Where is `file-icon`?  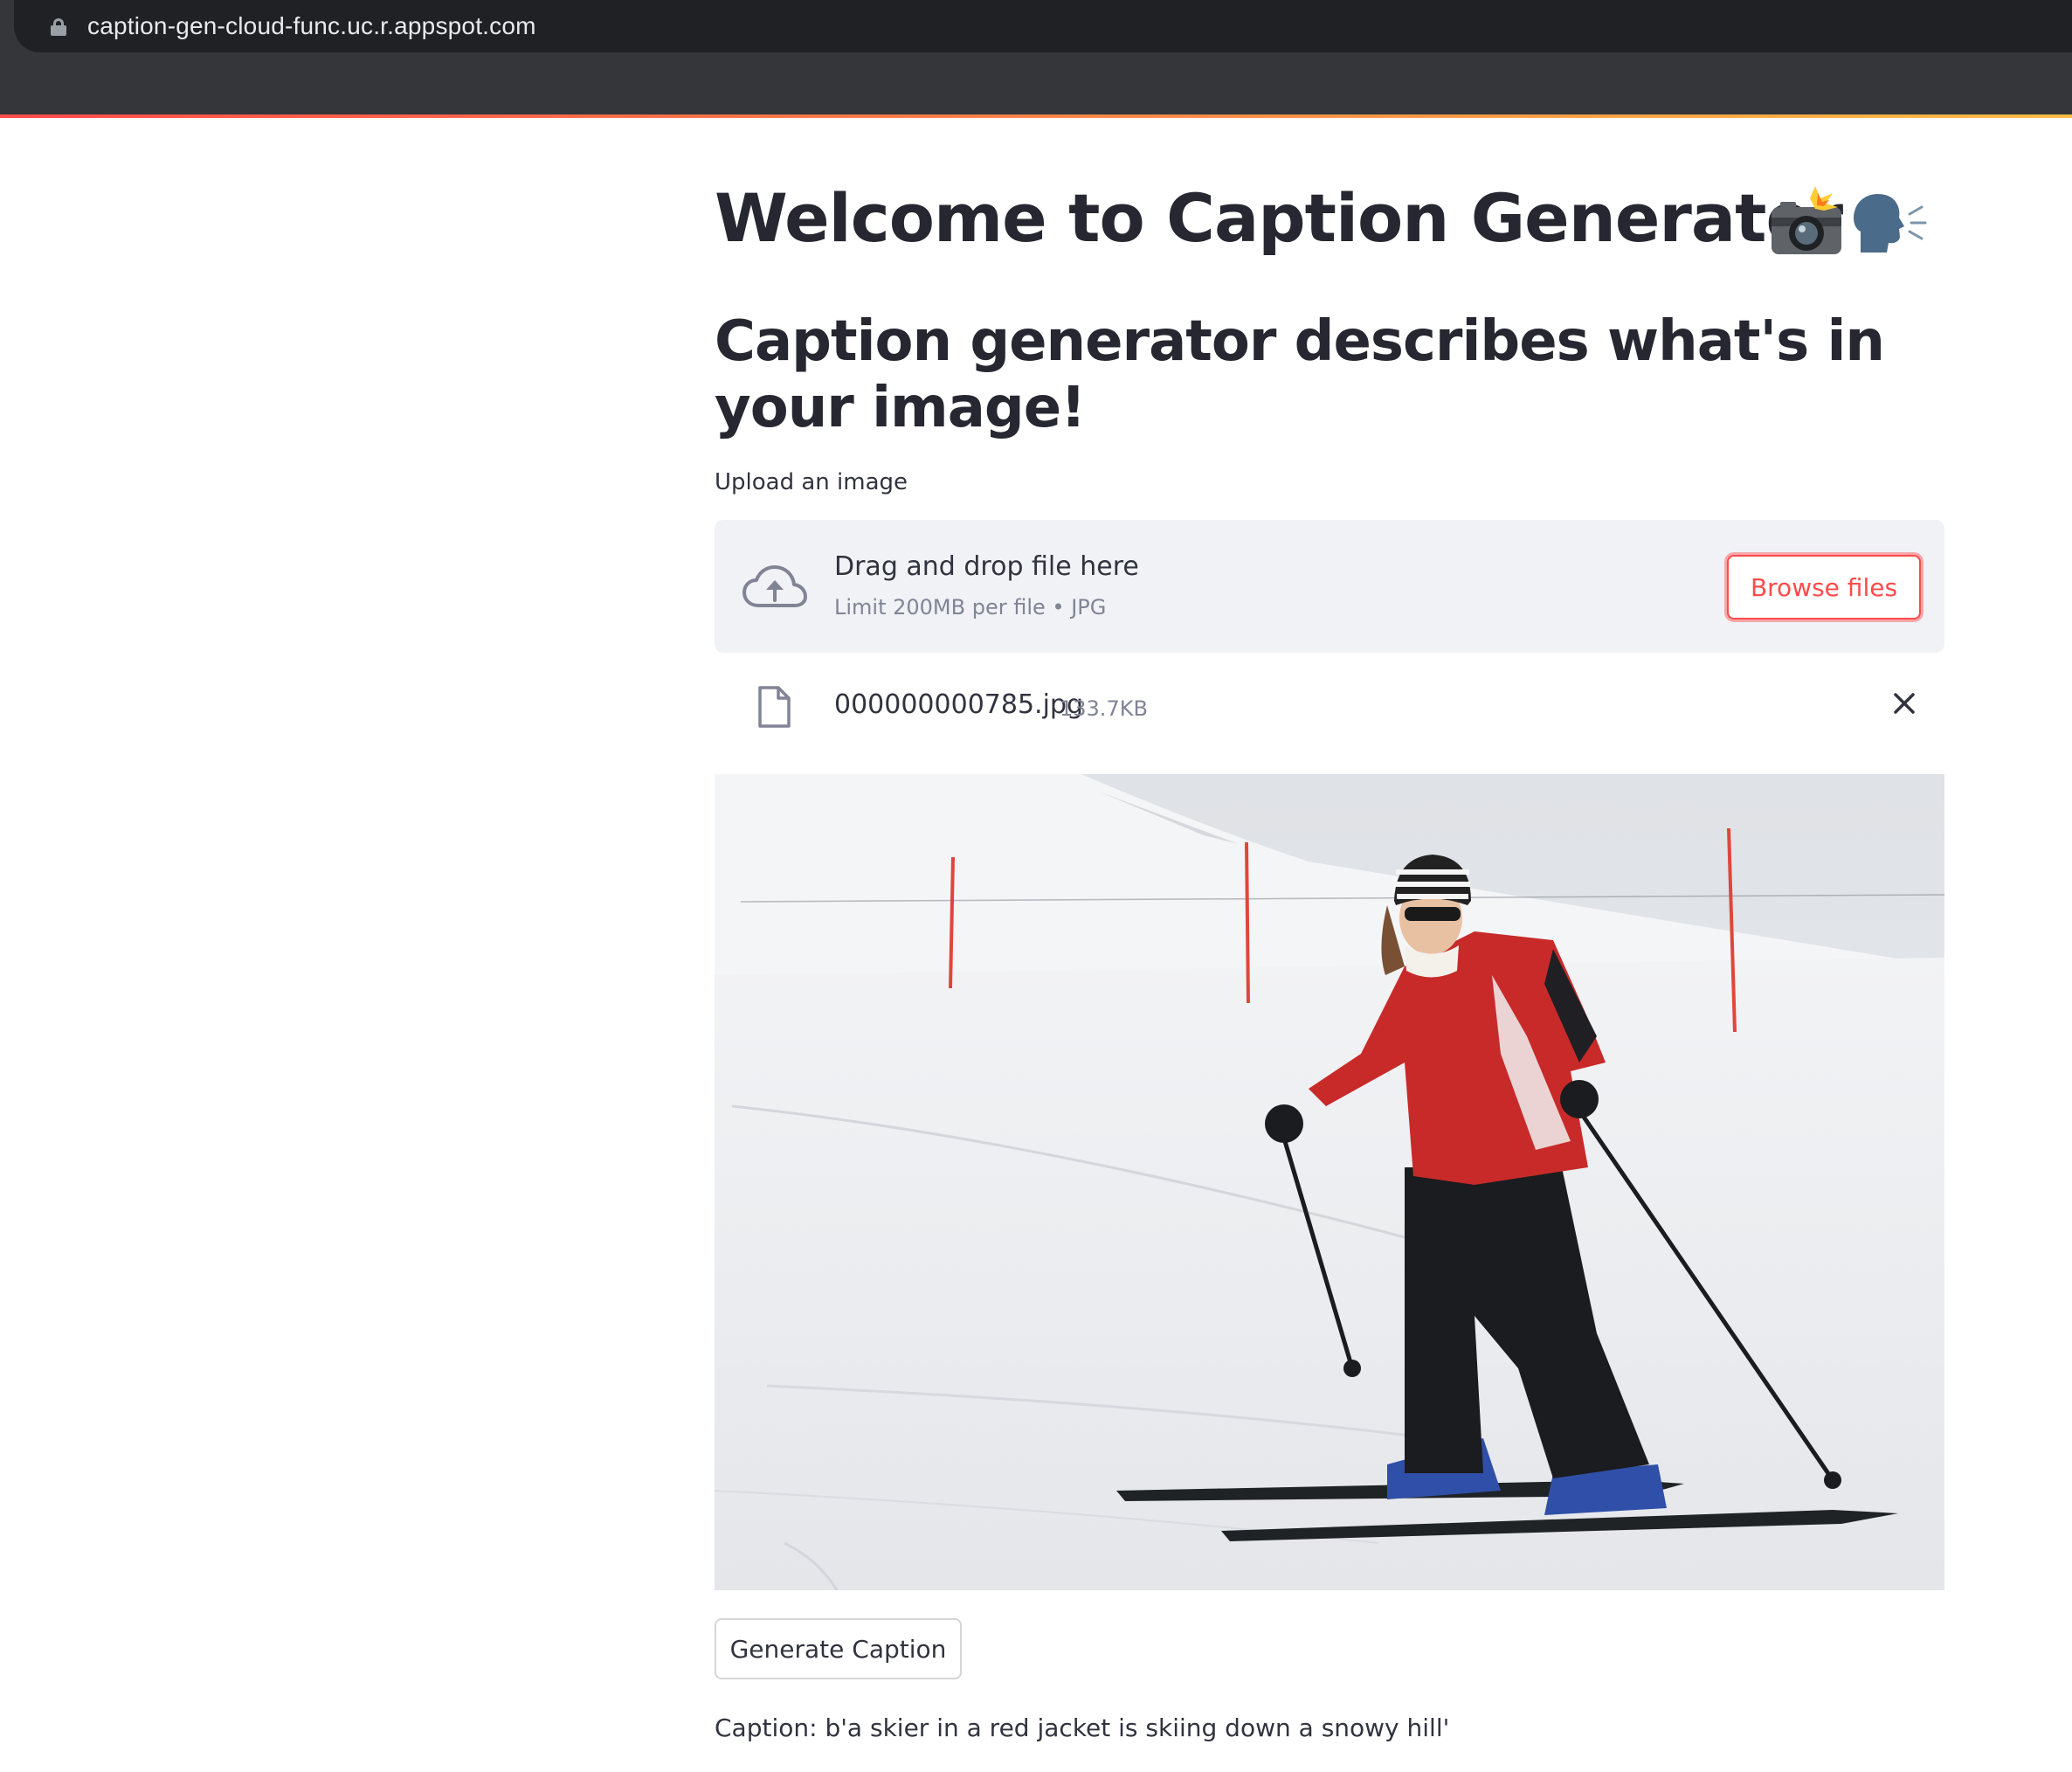 file-icon is located at coordinates (774, 707).